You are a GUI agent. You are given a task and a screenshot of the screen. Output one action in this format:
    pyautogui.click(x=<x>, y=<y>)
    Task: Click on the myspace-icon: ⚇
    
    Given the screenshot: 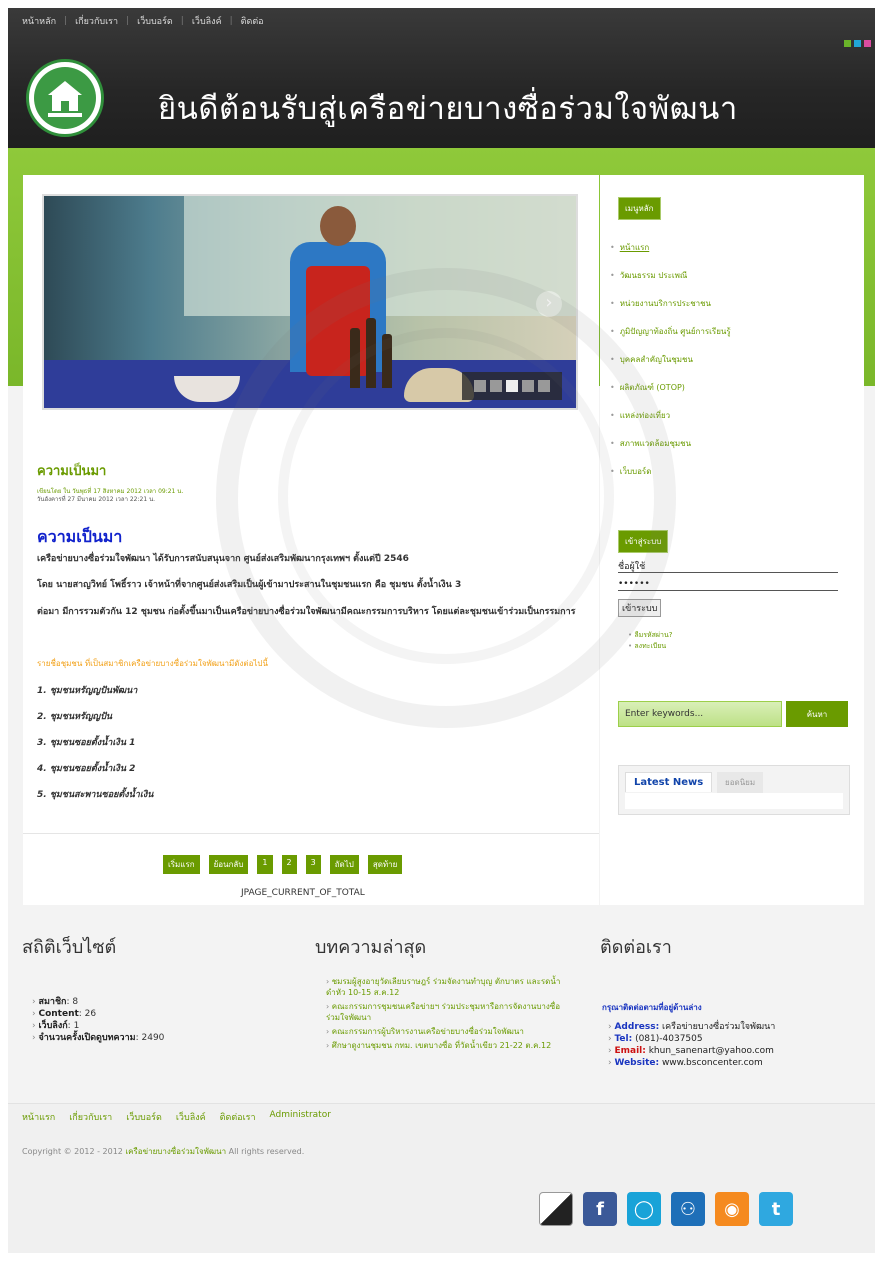 What is the action you would take?
    pyautogui.click(x=688, y=1209)
    